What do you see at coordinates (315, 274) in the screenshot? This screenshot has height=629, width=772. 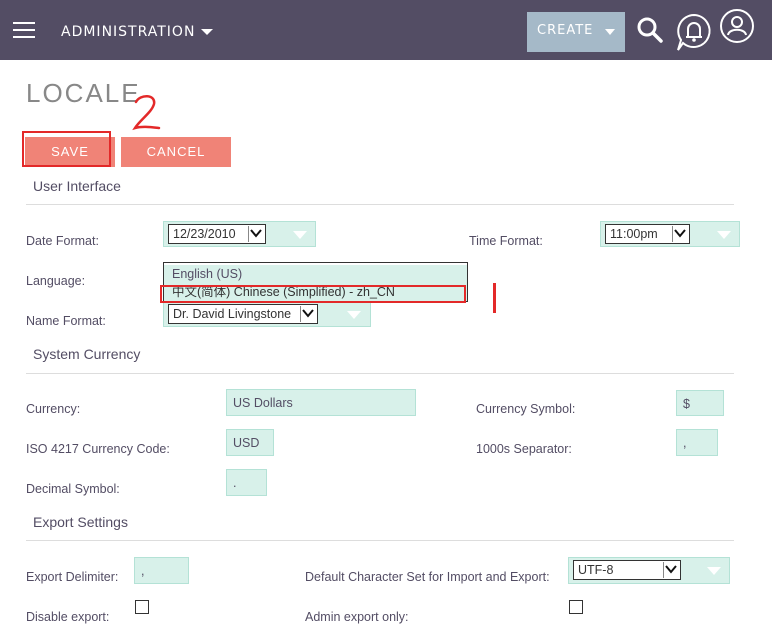 I see `language-option-english: English (US)` at bounding box center [315, 274].